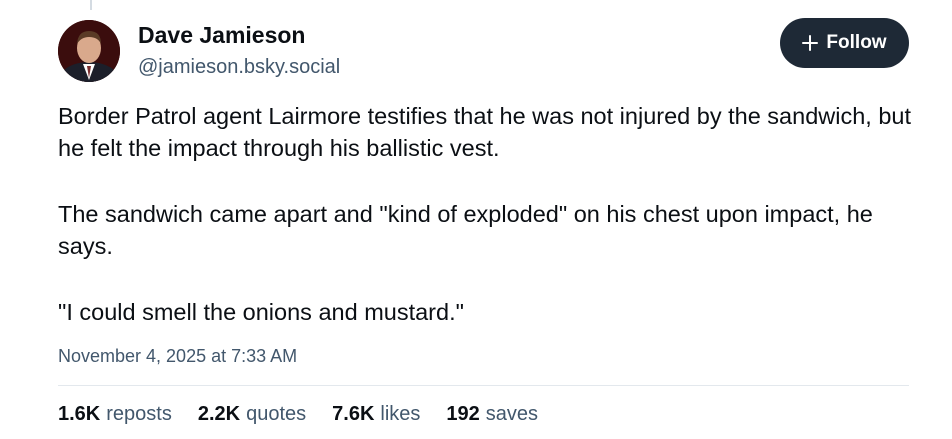 The image size is (952, 439). I want to click on reposts-stat: 1.6K reposts, so click(115, 414).